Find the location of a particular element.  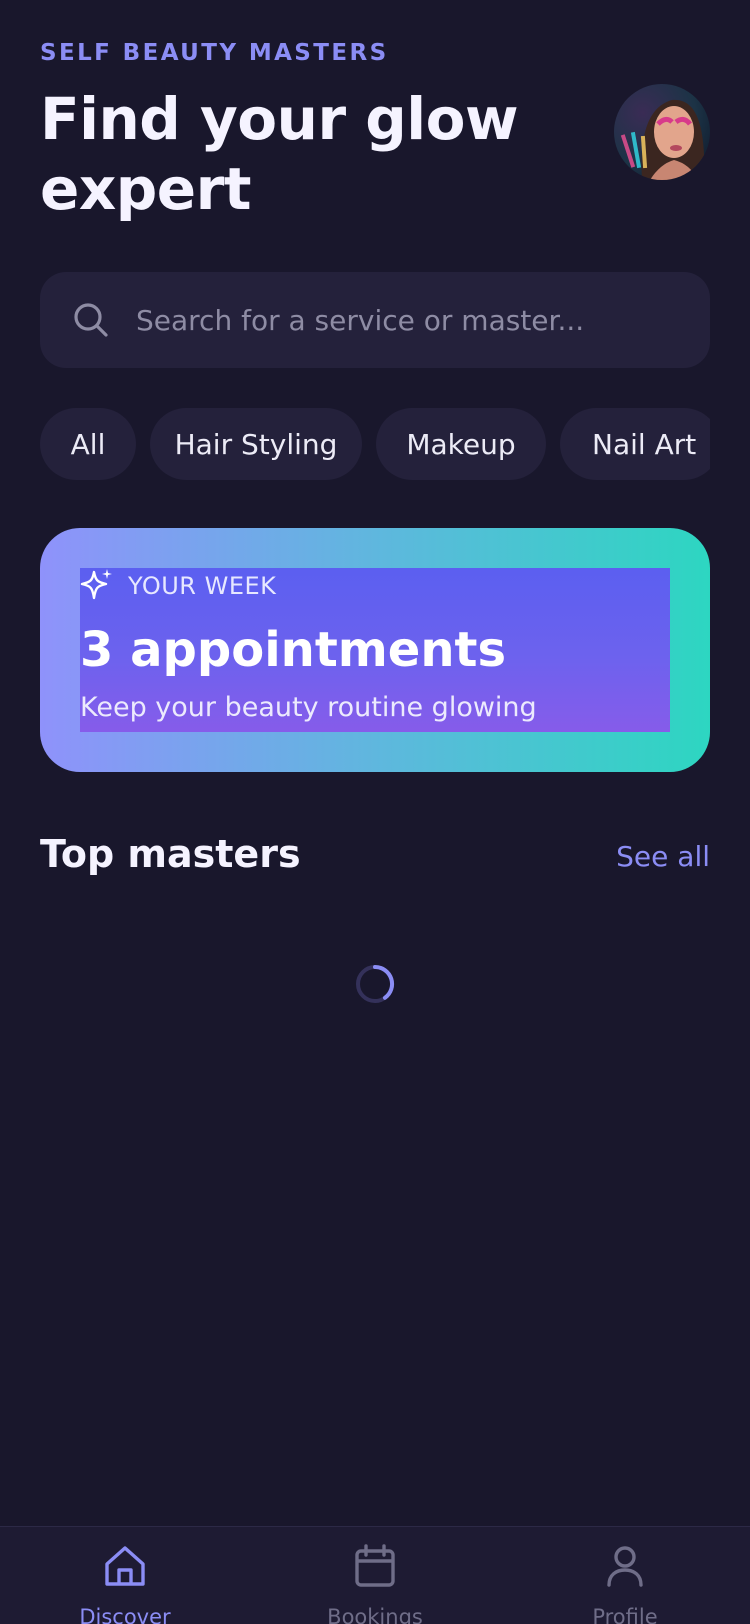

chip-hair-styling: Hair Styling is located at coordinates (256, 444).